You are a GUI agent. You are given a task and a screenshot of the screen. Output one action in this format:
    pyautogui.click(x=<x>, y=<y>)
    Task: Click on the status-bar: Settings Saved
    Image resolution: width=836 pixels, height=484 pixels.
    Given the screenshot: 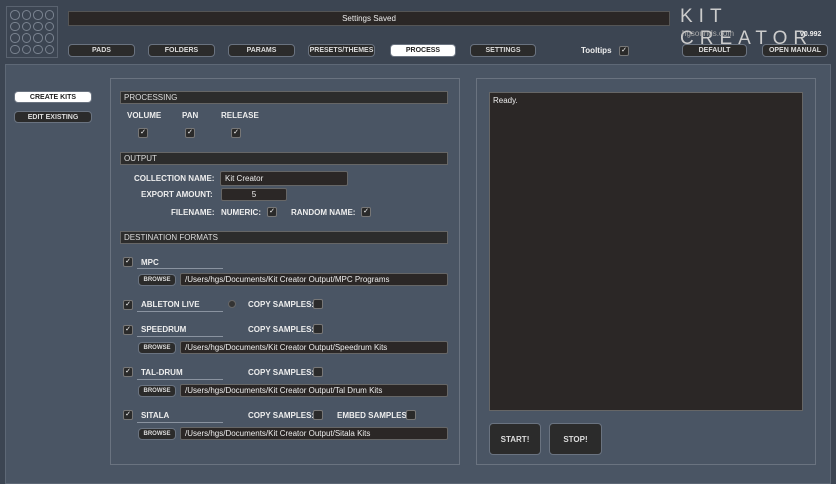 What is the action you would take?
    pyautogui.click(x=369, y=18)
    